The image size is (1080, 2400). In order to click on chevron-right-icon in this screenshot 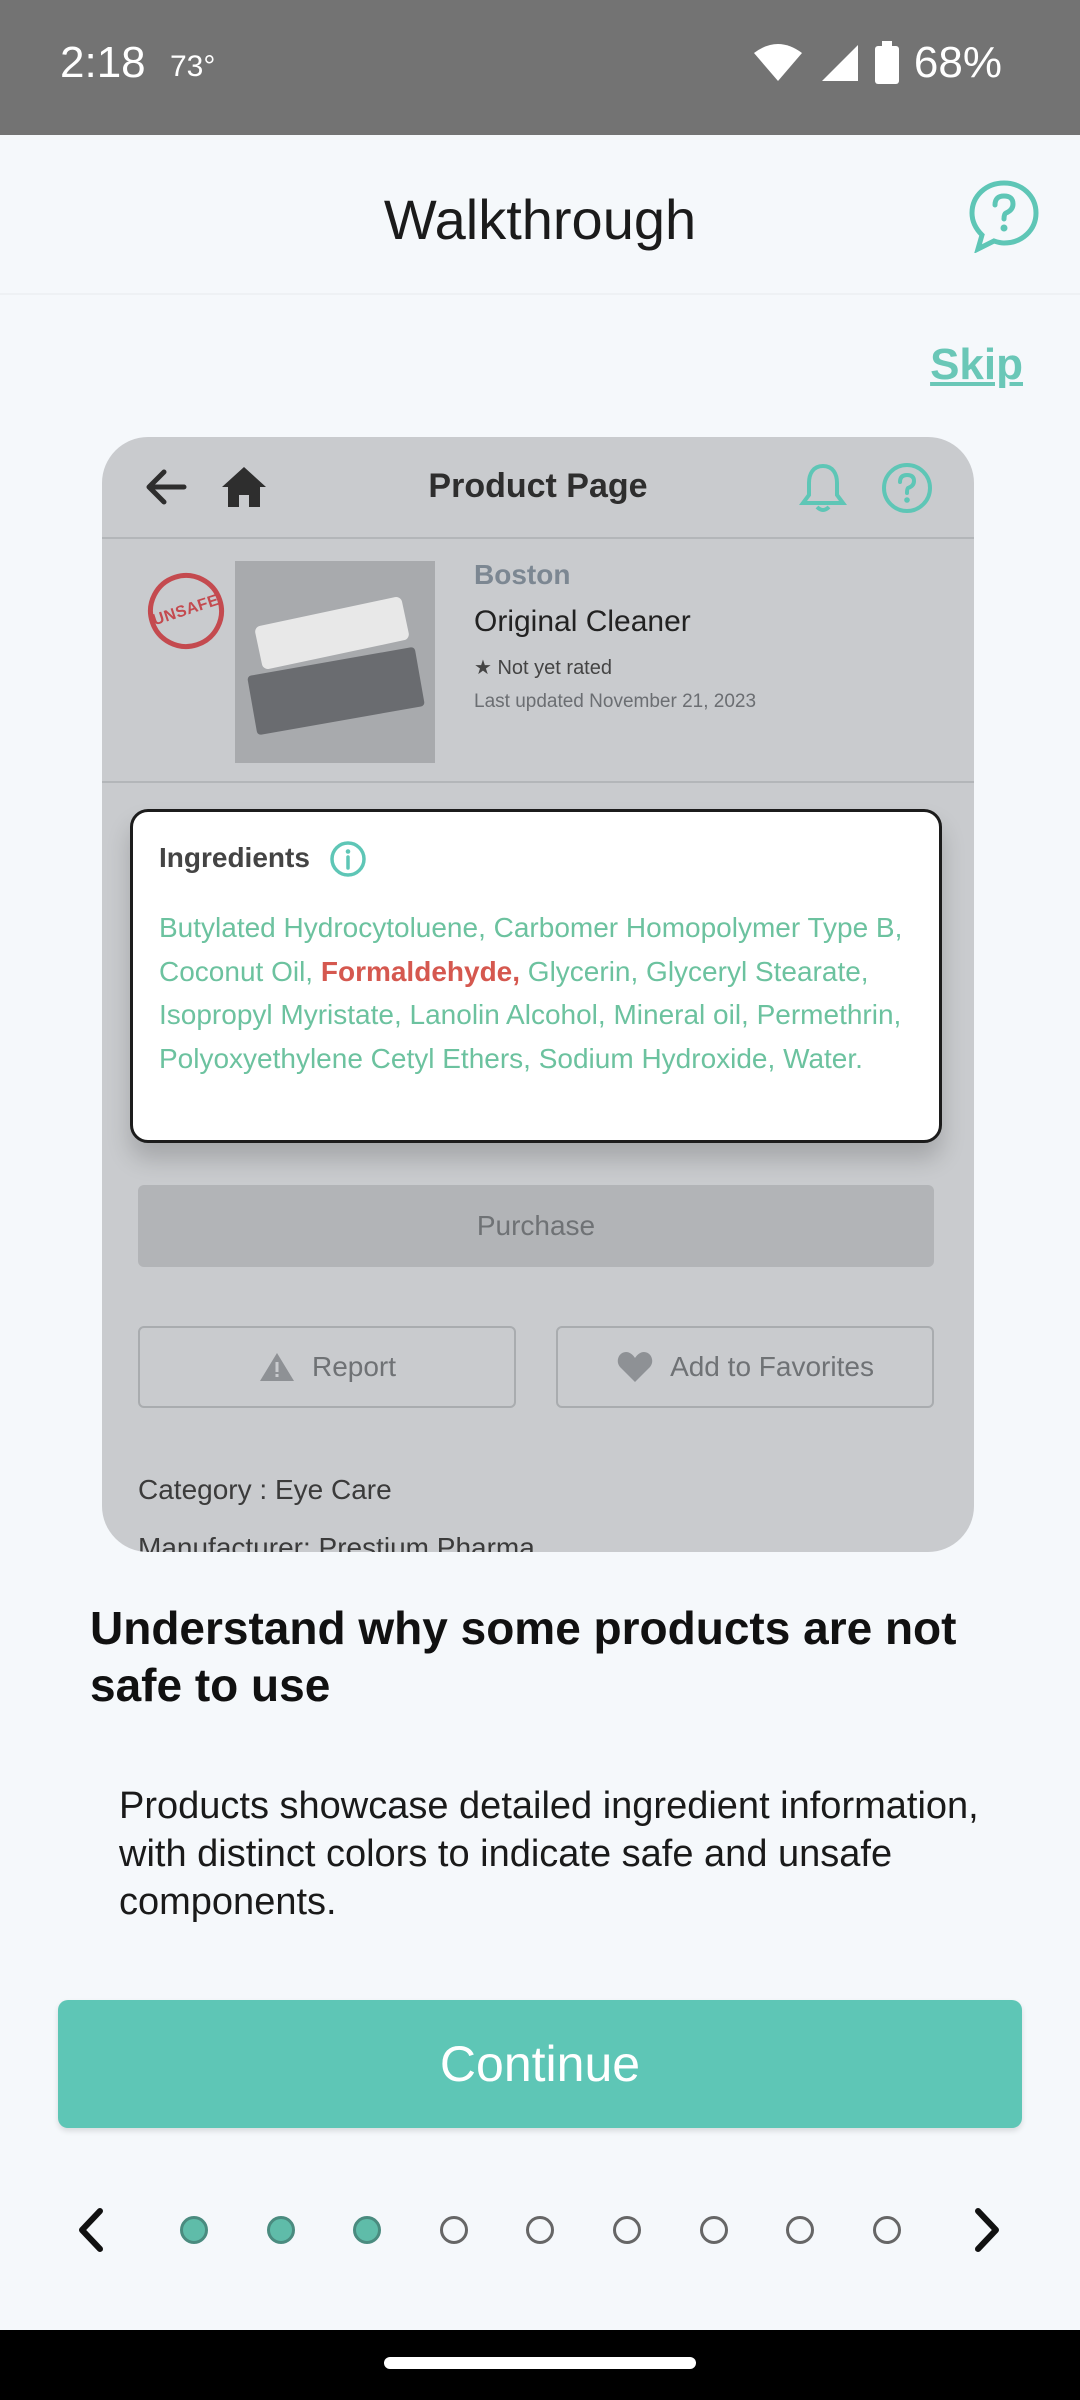, I will do `click(987, 2230)`.